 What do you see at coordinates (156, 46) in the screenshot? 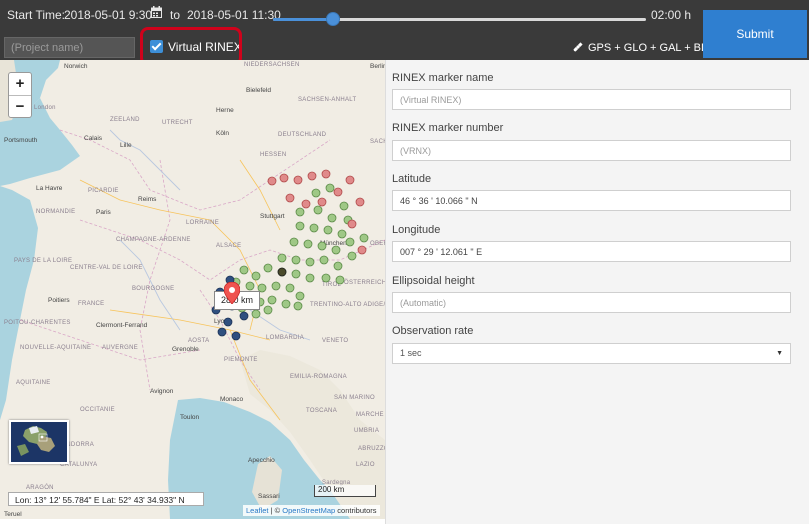
I see `checkbox-checked-icon` at bounding box center [156, 46].